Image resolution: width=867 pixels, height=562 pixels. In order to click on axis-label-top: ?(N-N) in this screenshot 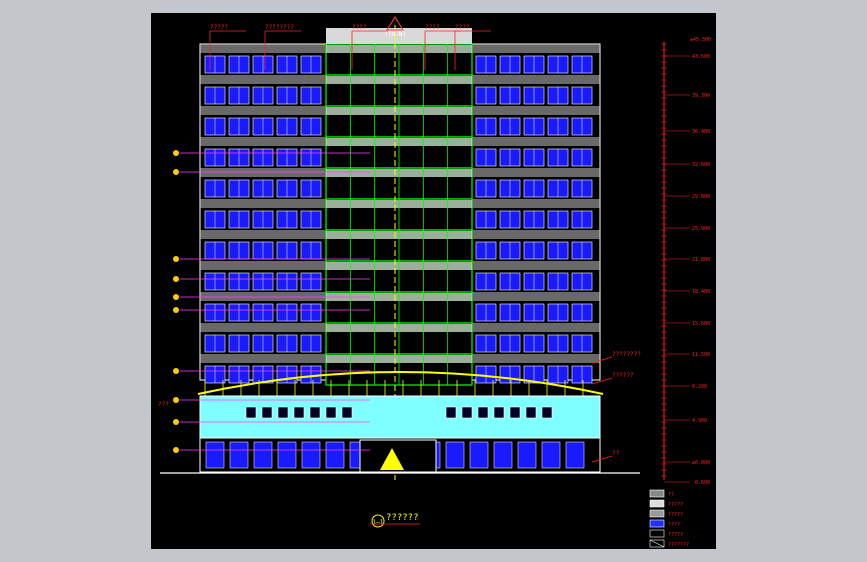, I will do `click(395, 34)`.